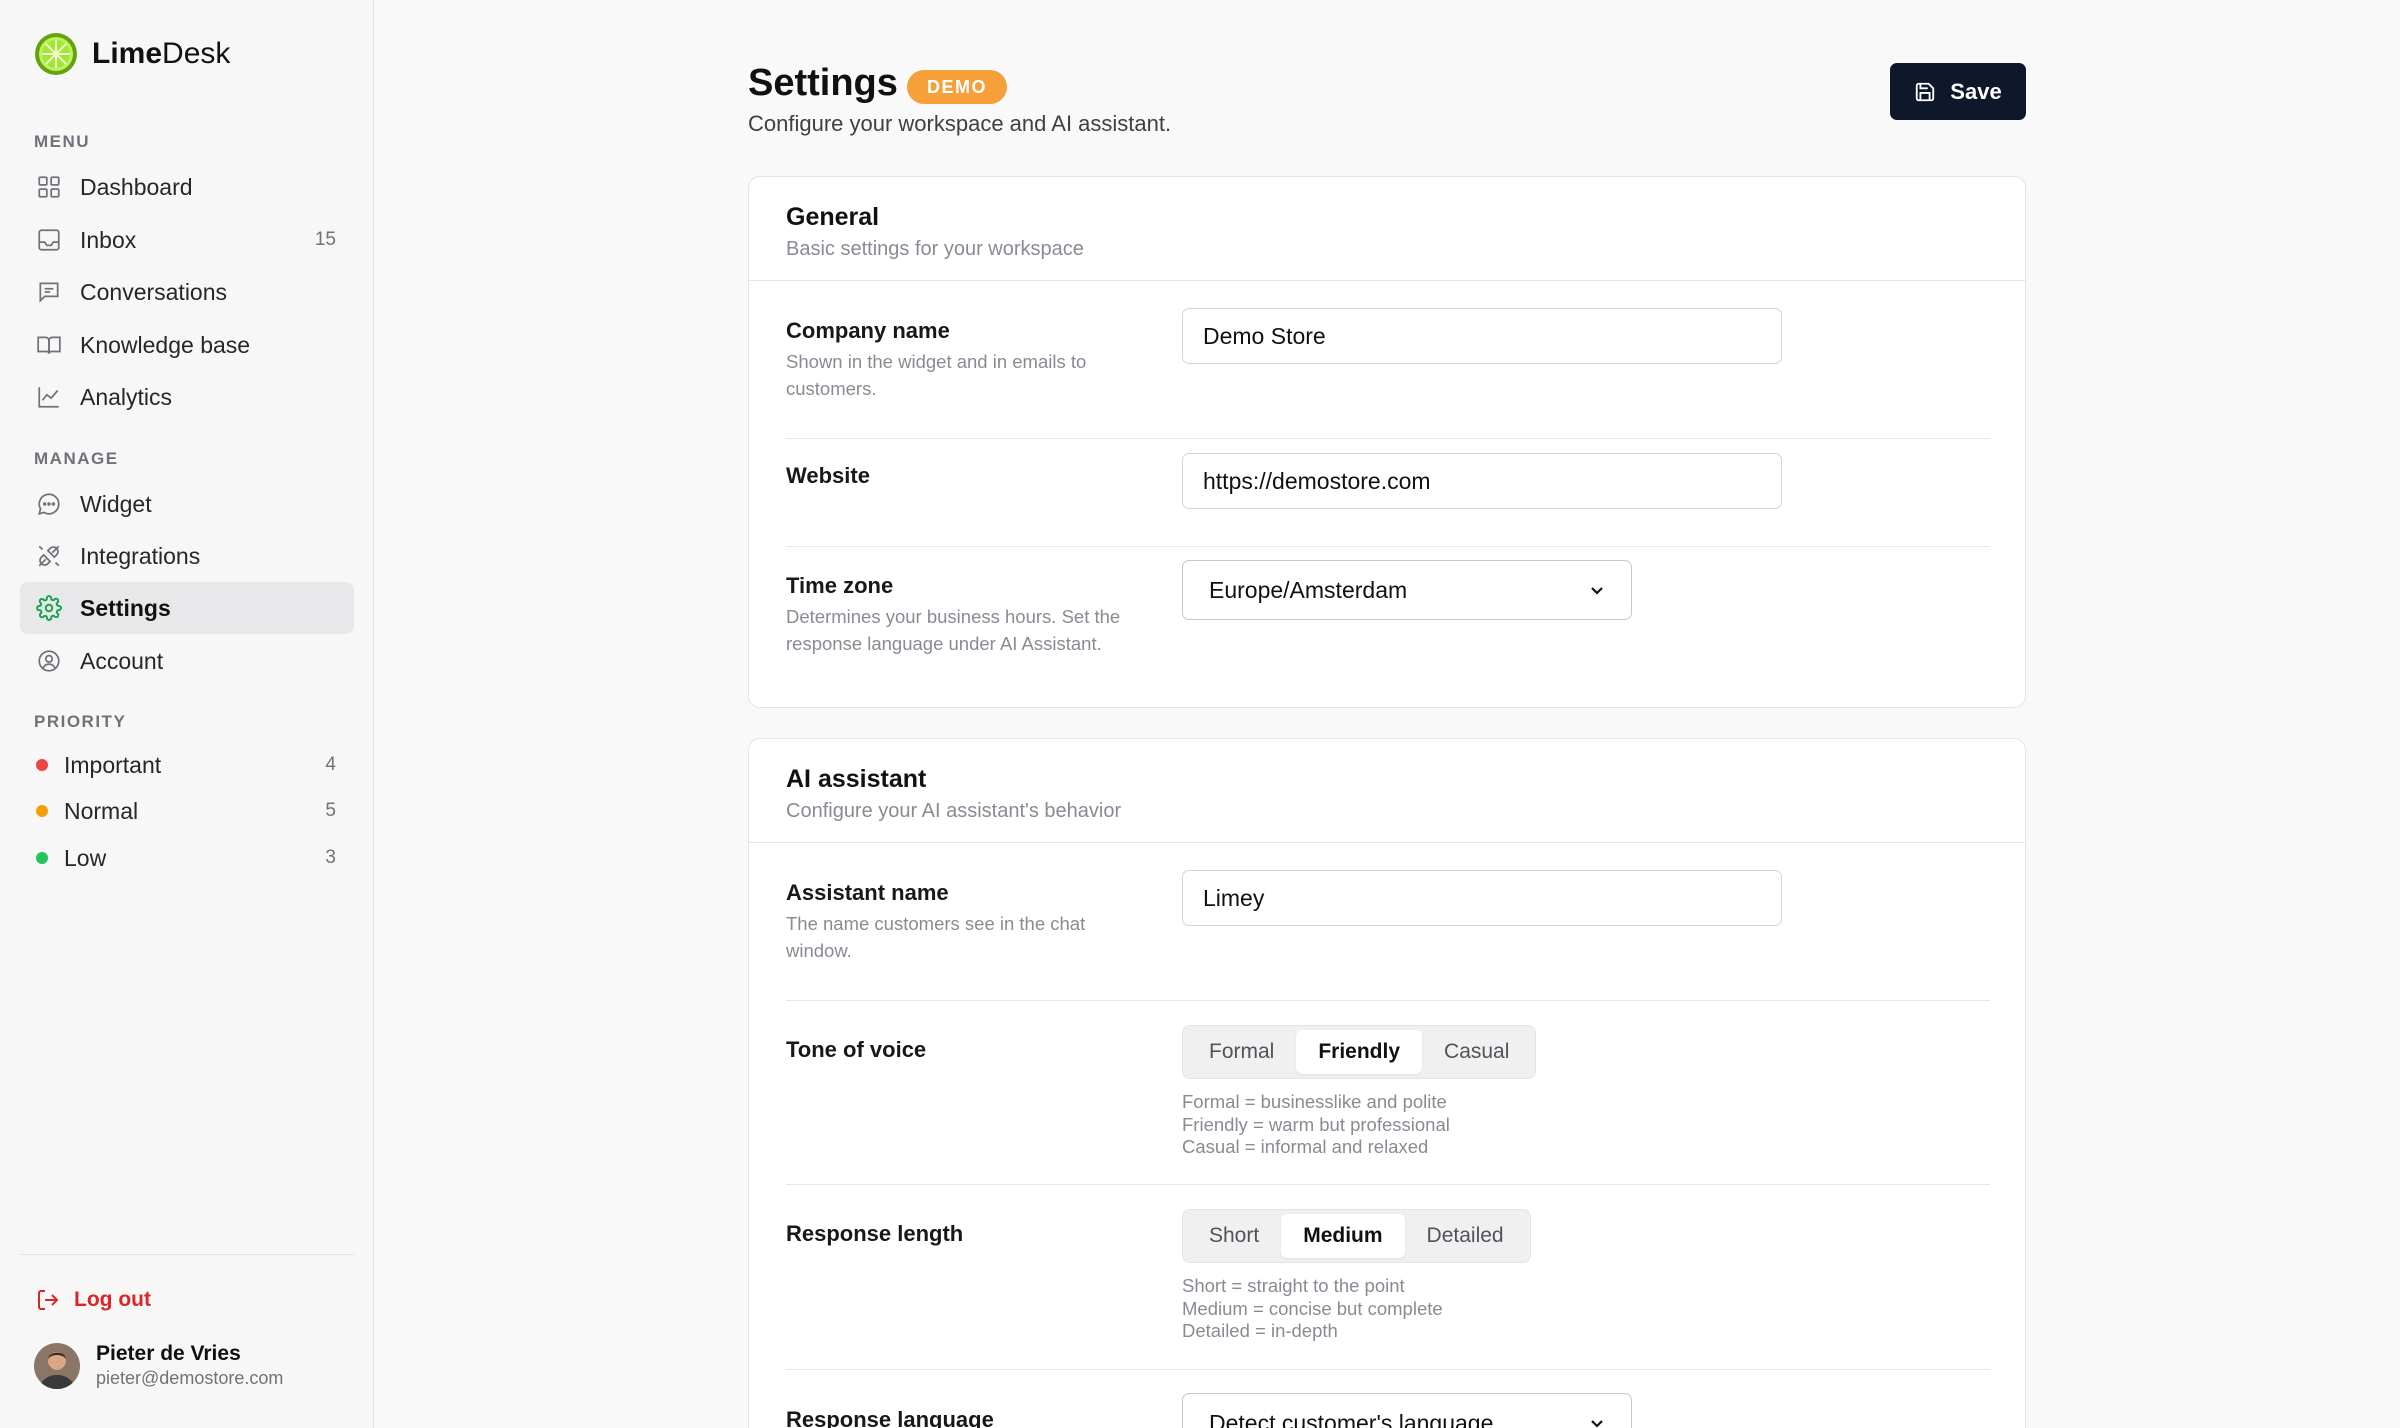 The image size is (2400, 1428). Describe the element at coordinates (49, 661) in the screenshot. I see `user-circle-icon` at that location.